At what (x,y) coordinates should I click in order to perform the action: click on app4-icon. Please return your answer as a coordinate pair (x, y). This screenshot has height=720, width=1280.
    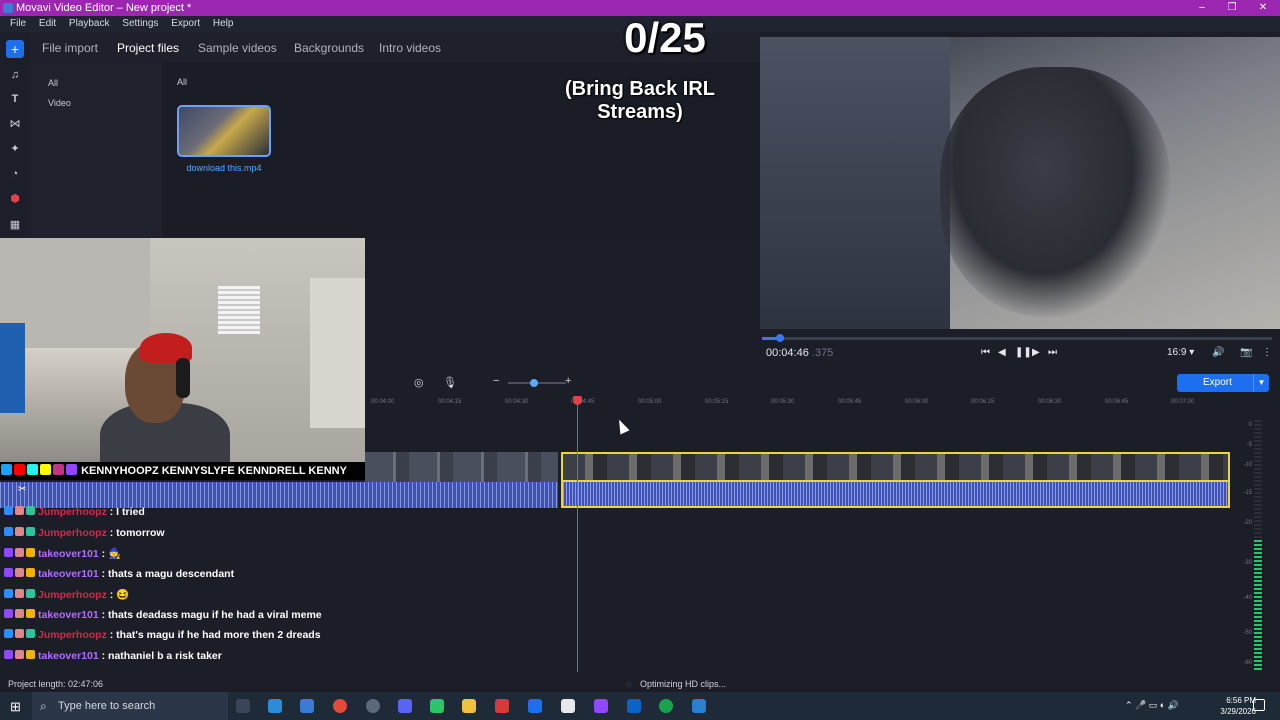
    Looking at the image, I should click on (568, 706).